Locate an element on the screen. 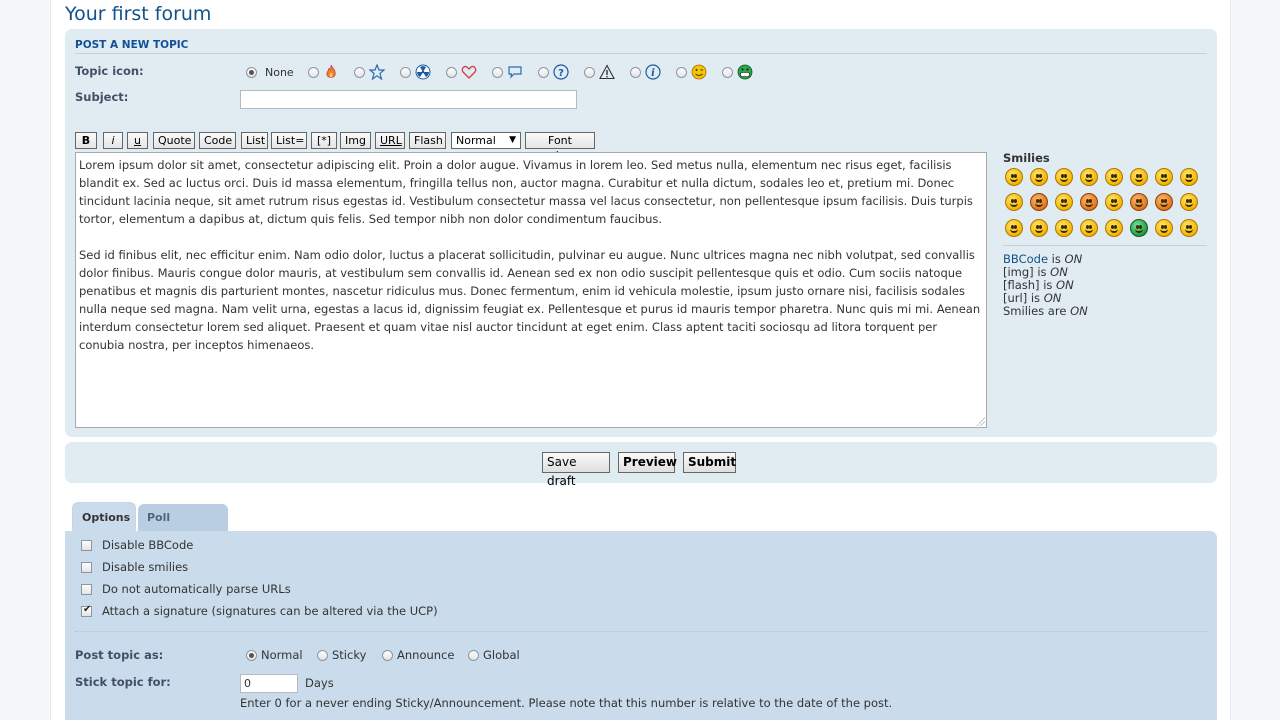  quote-button: Quote is located at coordinates (174, 140).